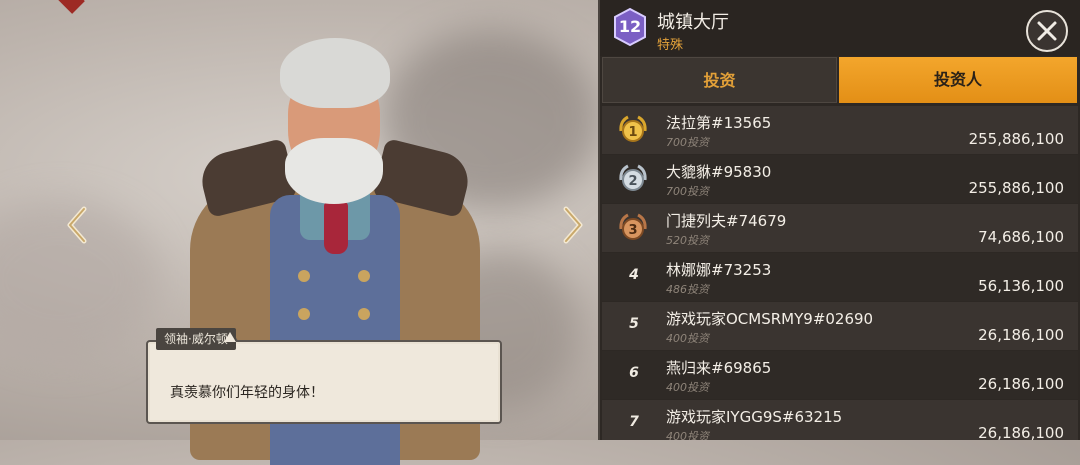 This screenshot has height=465, width=1080. I want to click on rank-number: 4, so click(634, 275).